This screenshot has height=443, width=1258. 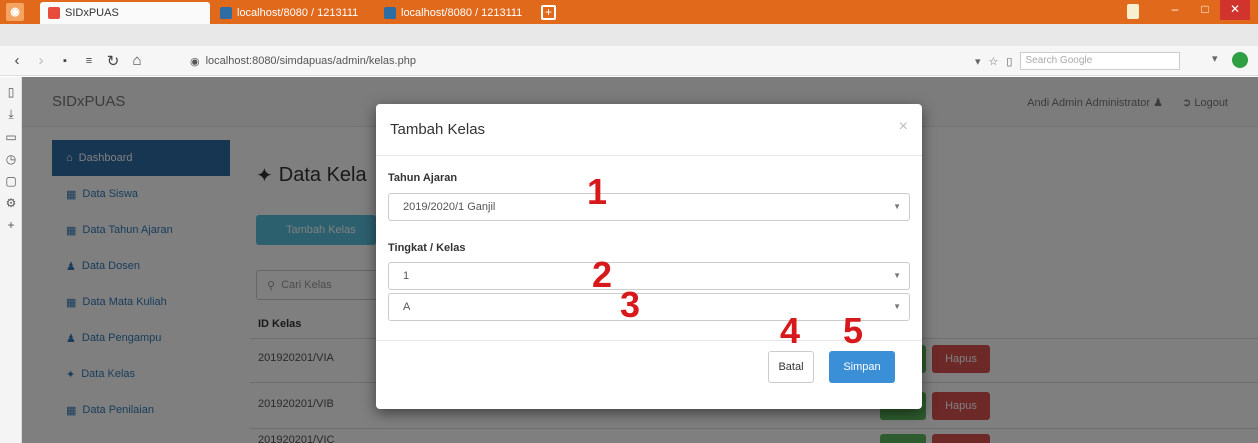 What do you see at coordinates (17, 60) in the screenshot?
I see `back-icon: ‹` at bounding box center [17, 60].